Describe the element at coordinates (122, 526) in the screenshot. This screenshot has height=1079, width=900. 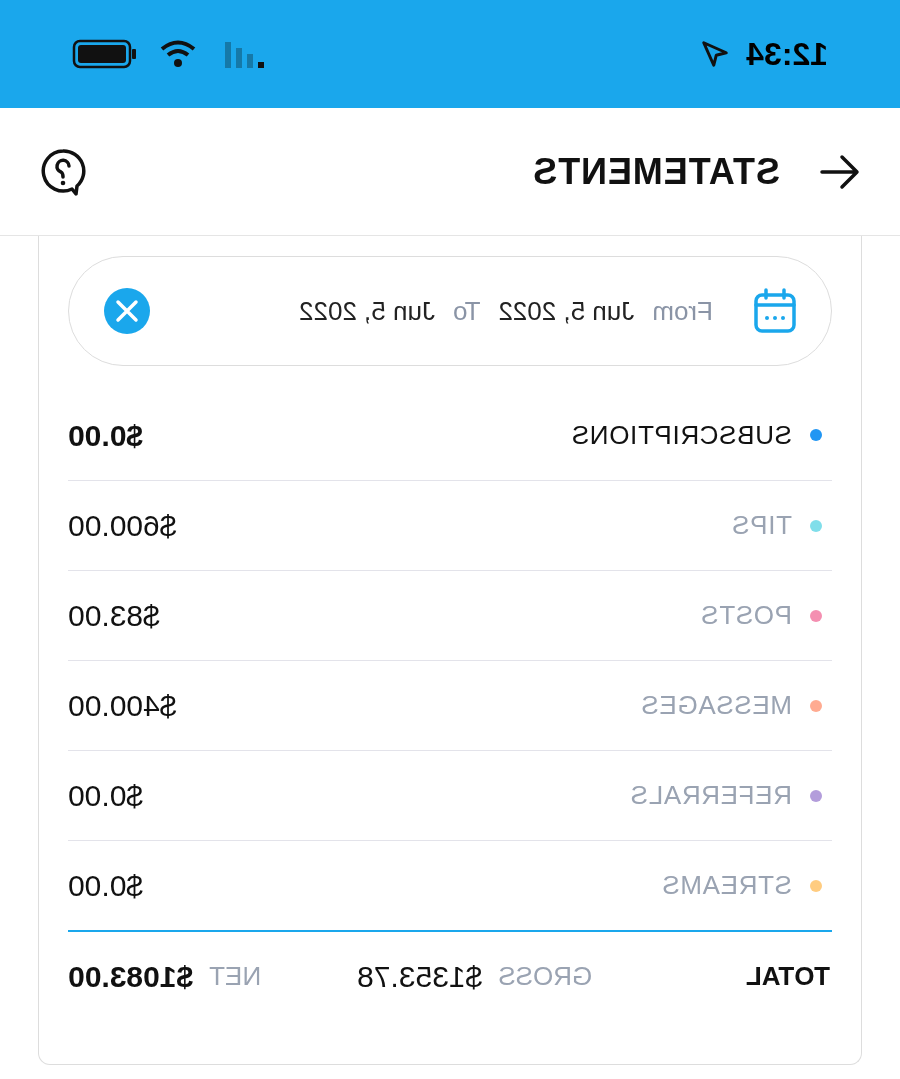
I see `category-amount: $600.00` at that location.